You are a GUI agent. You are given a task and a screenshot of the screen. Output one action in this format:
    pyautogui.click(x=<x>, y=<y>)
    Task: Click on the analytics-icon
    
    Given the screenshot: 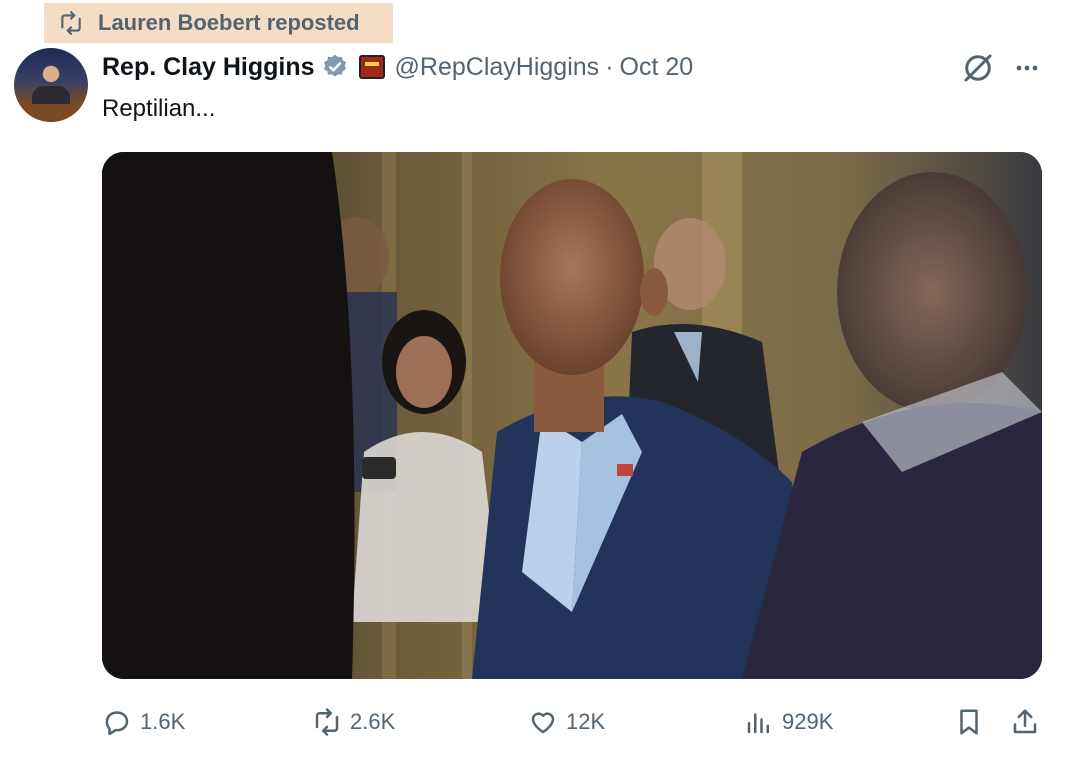 What is the action you would take?
    pyautogui.click(x=758, y=723)
    